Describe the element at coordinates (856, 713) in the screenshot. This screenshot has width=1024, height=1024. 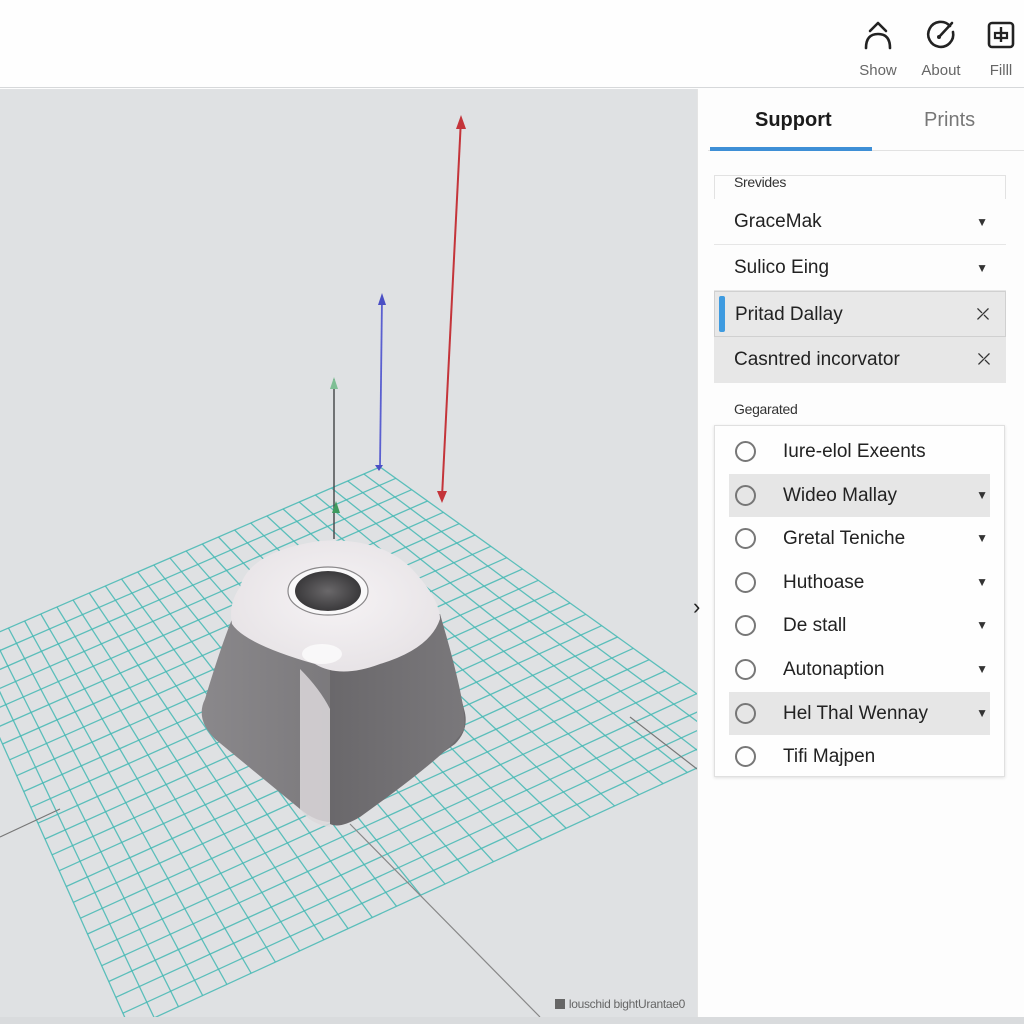
I see `option-label: Hel Thal Wennay` at that location.